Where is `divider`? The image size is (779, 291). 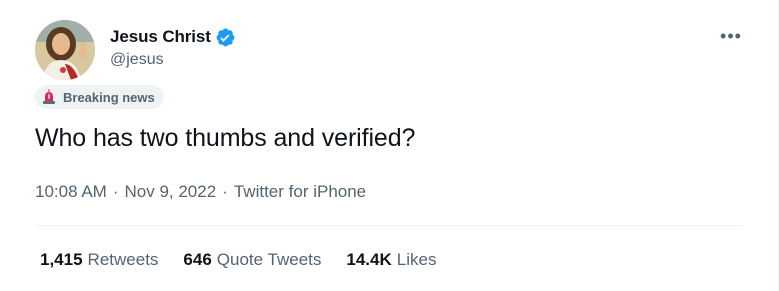
divider is located at coordinates (389, 225).